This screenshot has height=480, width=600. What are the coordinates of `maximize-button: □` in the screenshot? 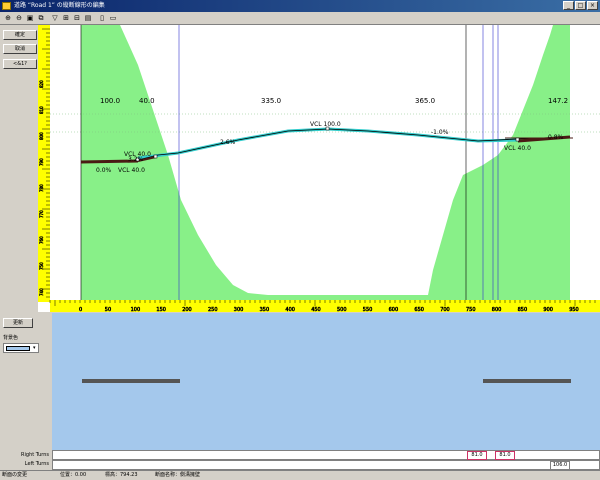 It's located at (580, 5).